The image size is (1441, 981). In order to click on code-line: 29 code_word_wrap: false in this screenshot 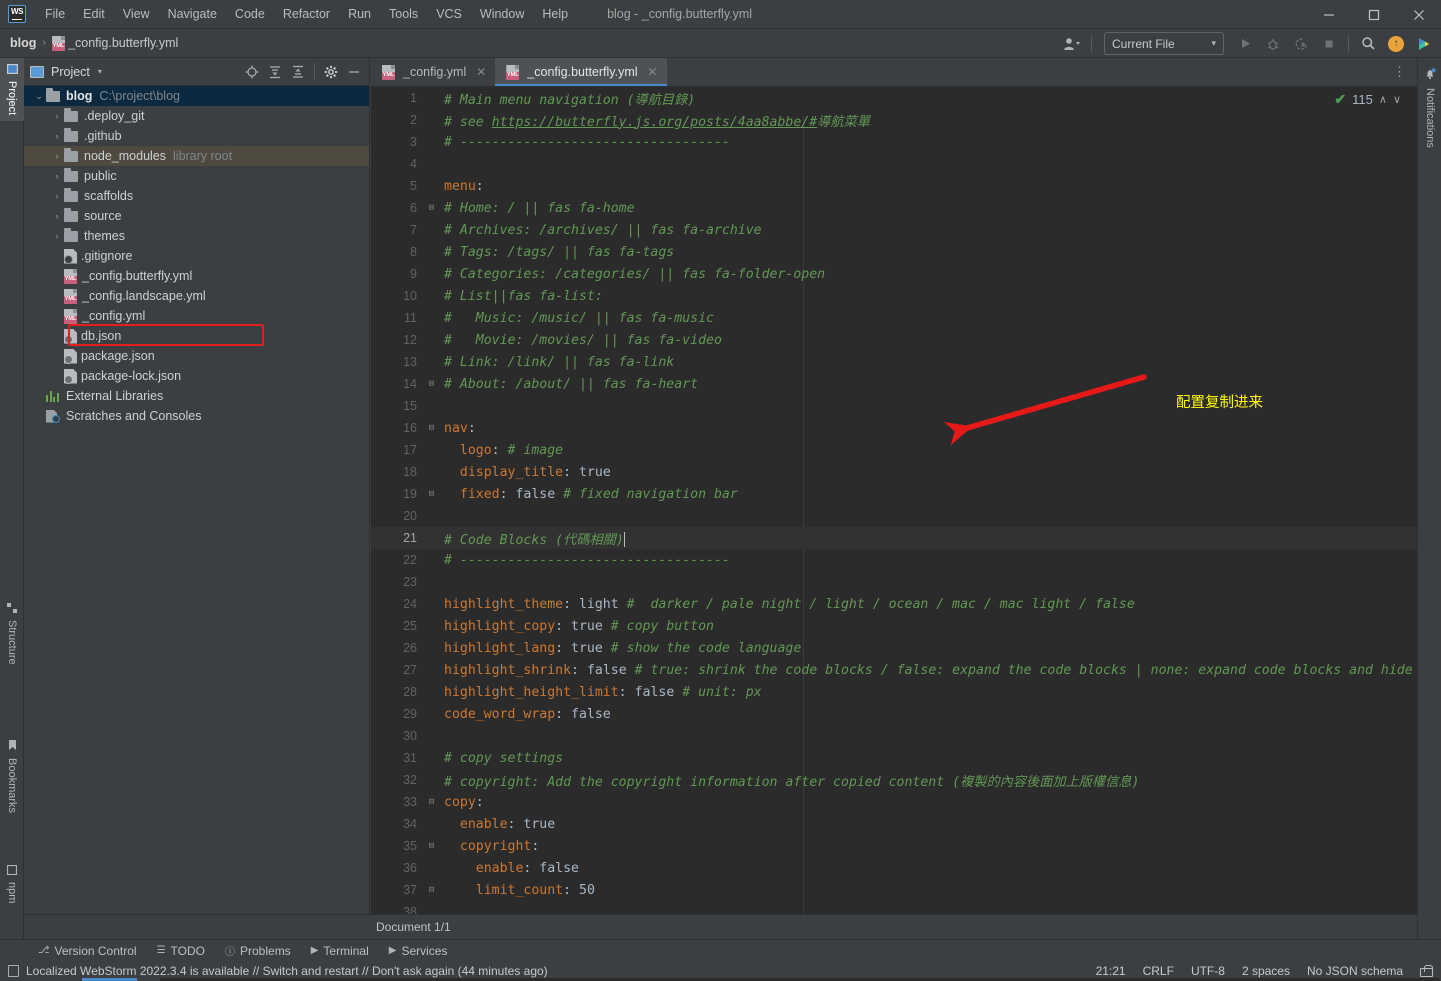, I will do `click(894, 714)`.